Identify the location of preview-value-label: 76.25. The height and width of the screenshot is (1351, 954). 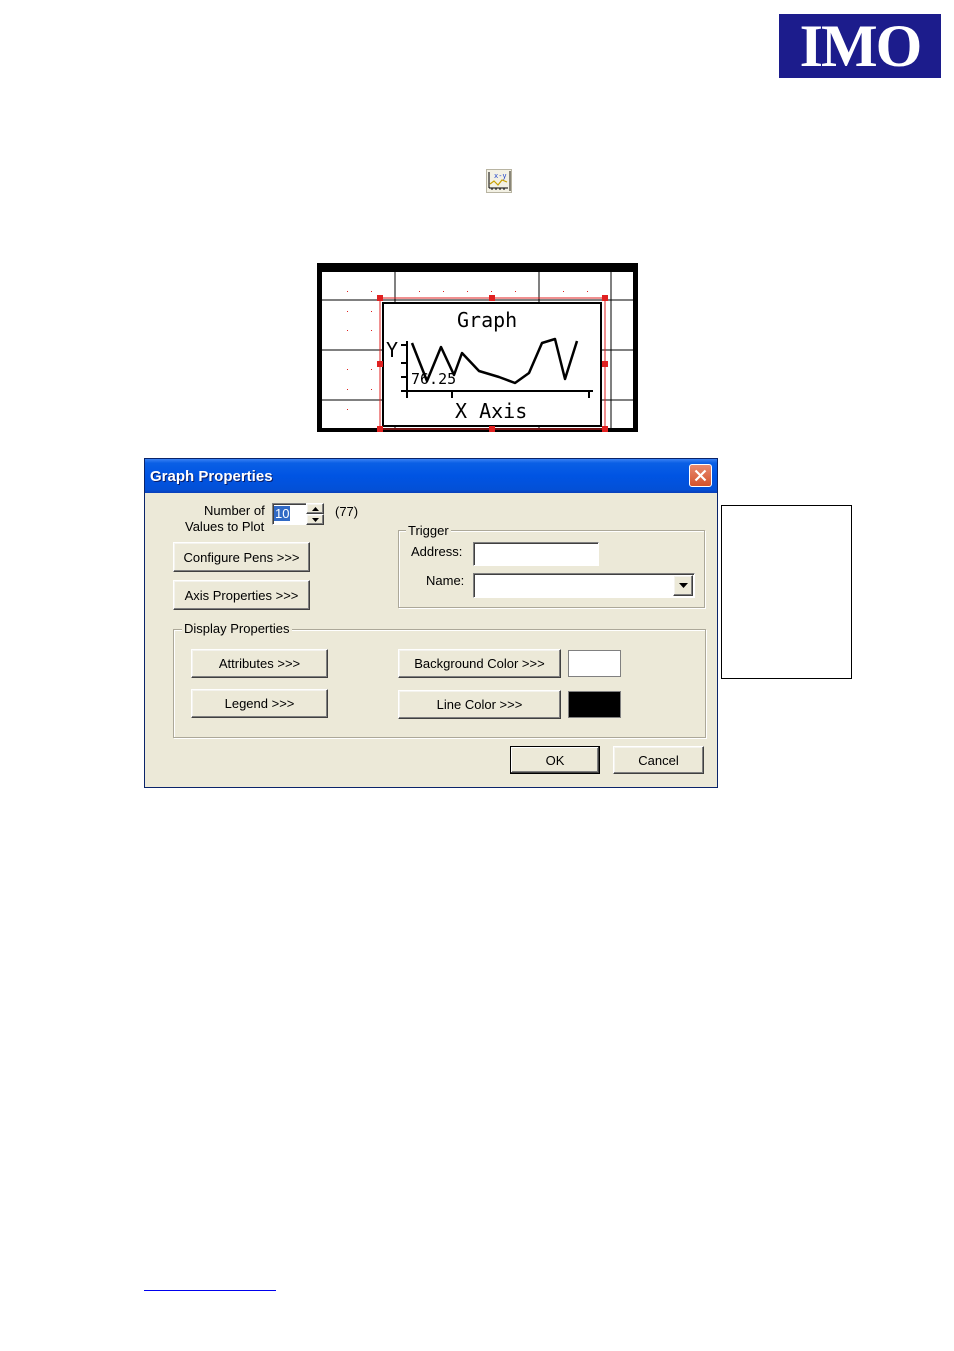
(433, 379).